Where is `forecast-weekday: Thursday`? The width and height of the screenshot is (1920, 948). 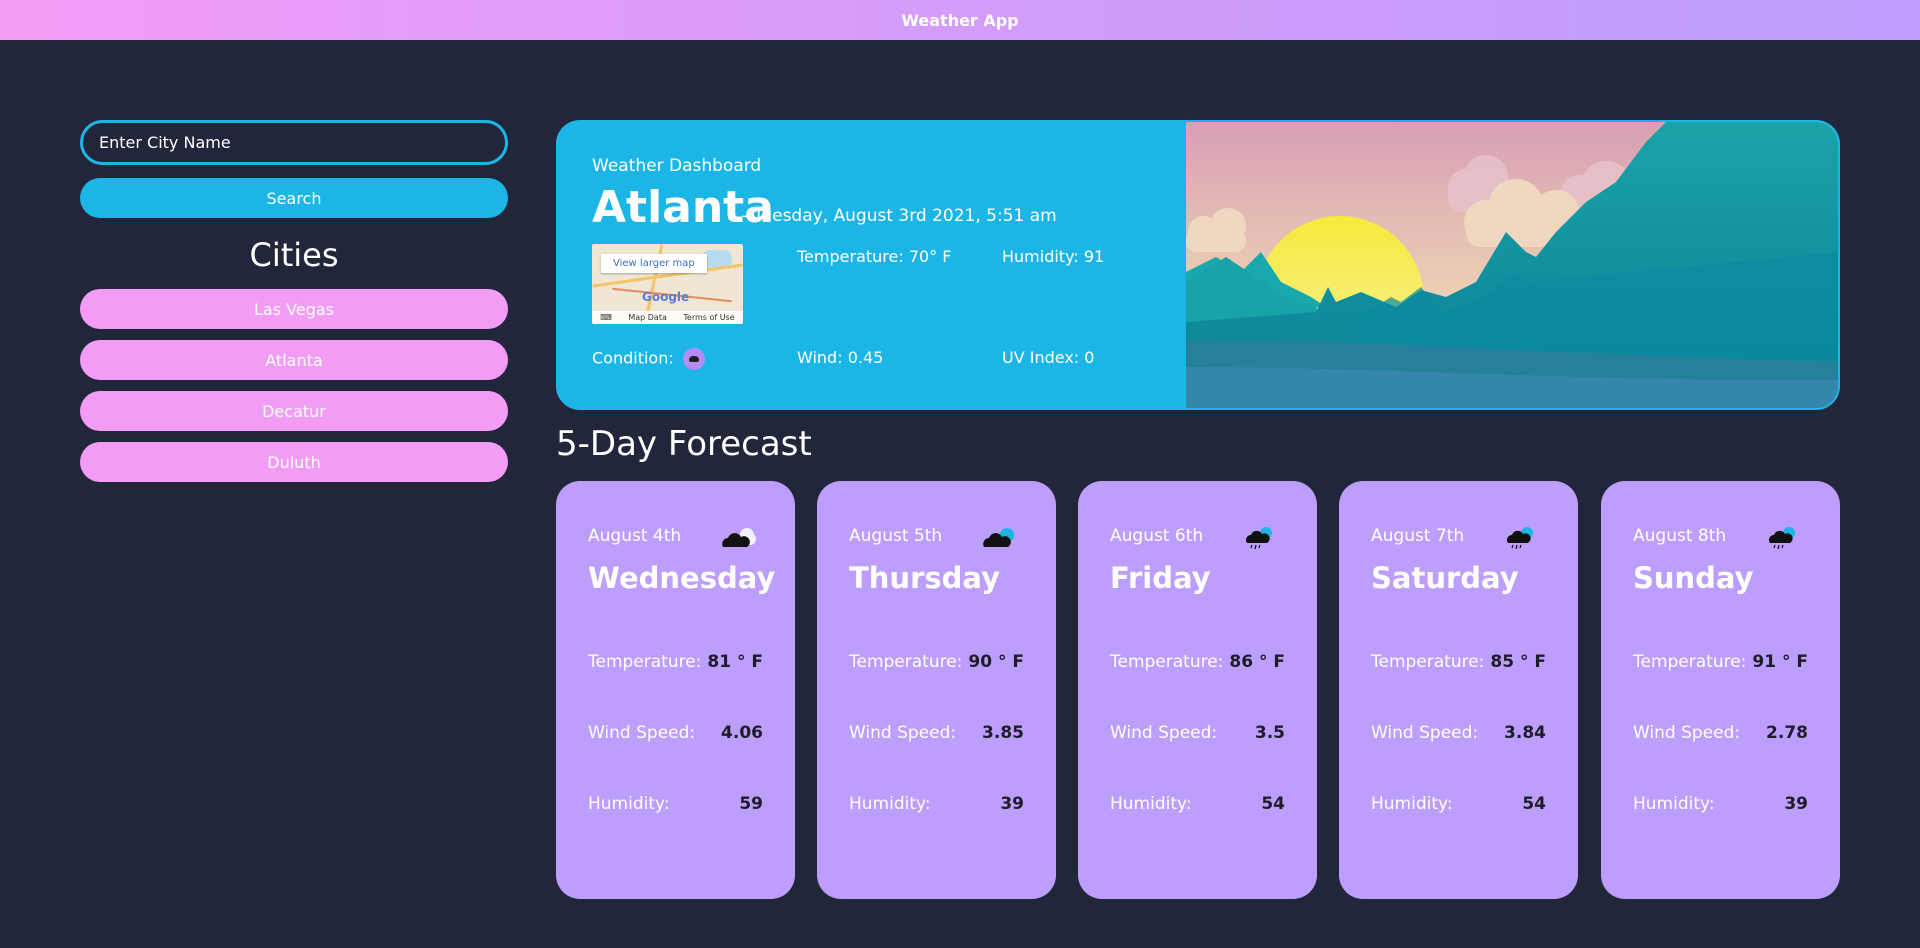 forecast-weekday: Thursday is located at coordinates (924, 578).